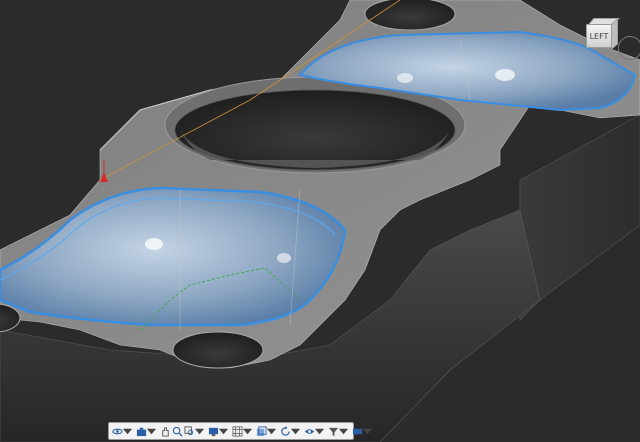 The height and width of the screenshot is (442, 640). I want to click on section-dropdown-button, so click(271, 431).